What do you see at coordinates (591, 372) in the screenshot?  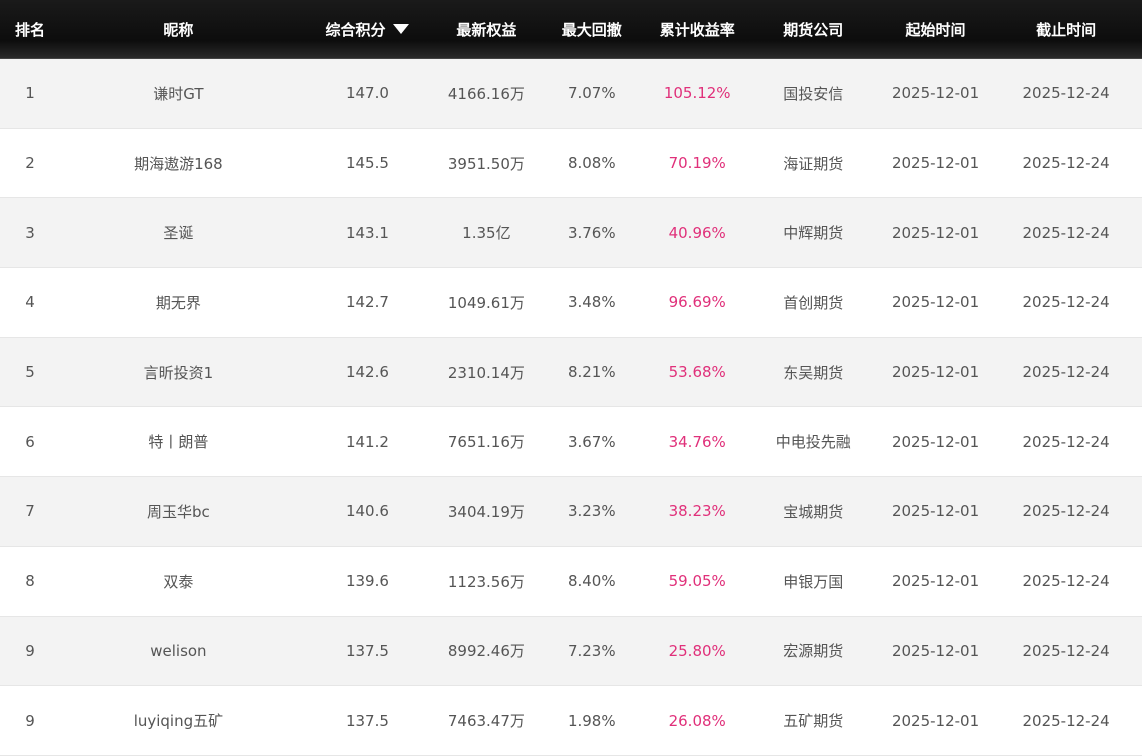 I see `cell-drawdown: 8.21%` at bounding box center [591, 372].